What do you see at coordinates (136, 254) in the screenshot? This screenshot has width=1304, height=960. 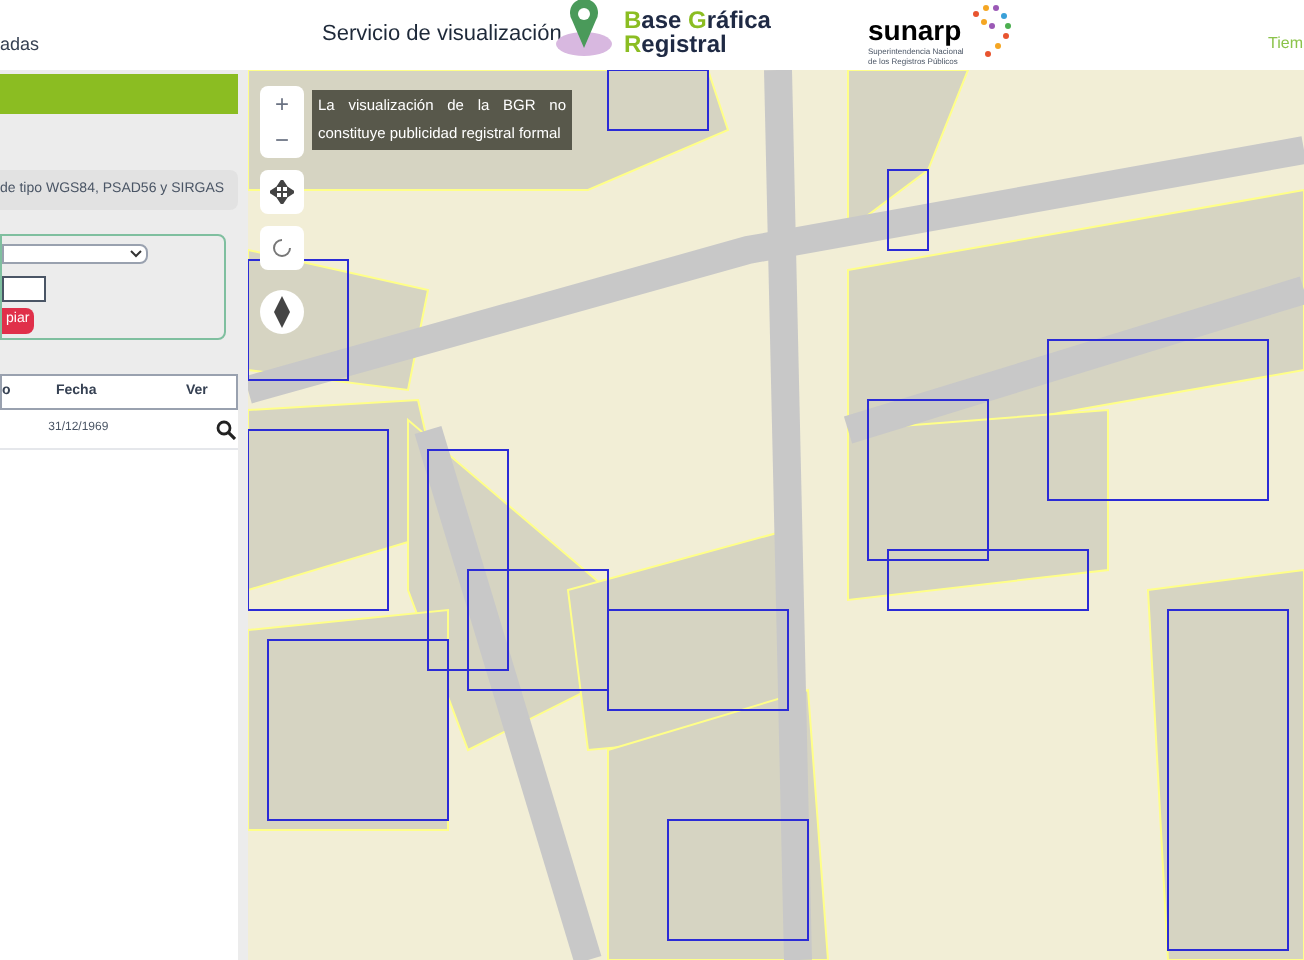 I see `caret-icon` at bounding box center [136, 254].